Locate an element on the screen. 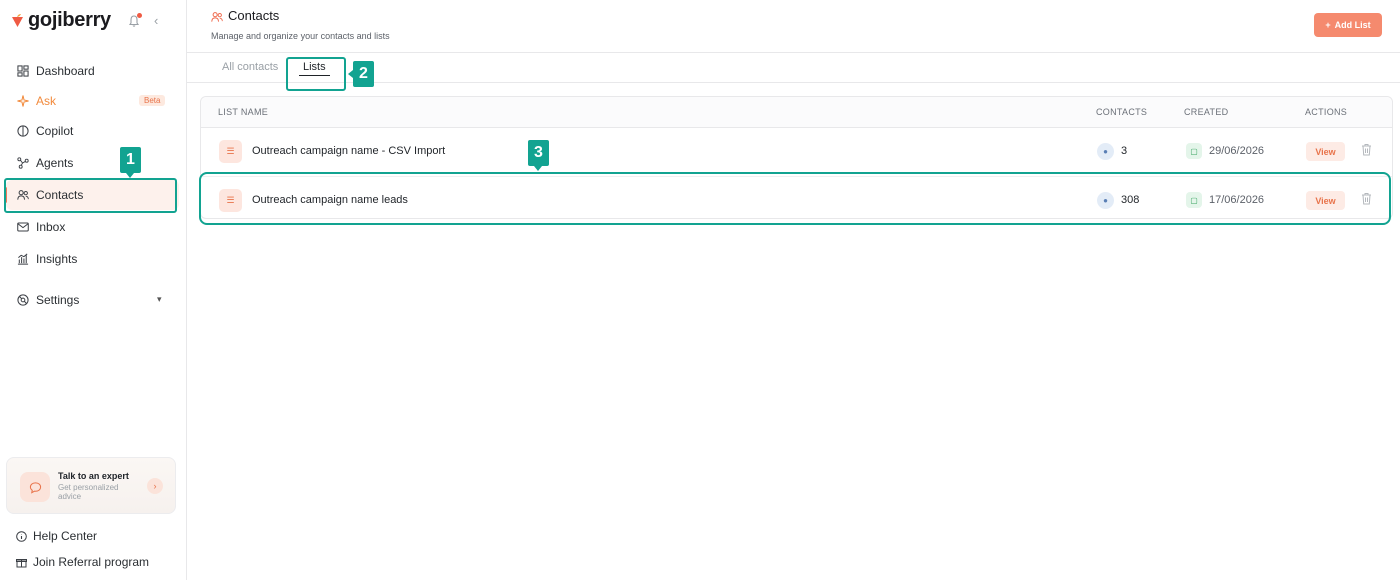 The width and height of the screenshot is (1400, 580). column-header-list-name: LIST NAME is located at coordinates (243, 112).